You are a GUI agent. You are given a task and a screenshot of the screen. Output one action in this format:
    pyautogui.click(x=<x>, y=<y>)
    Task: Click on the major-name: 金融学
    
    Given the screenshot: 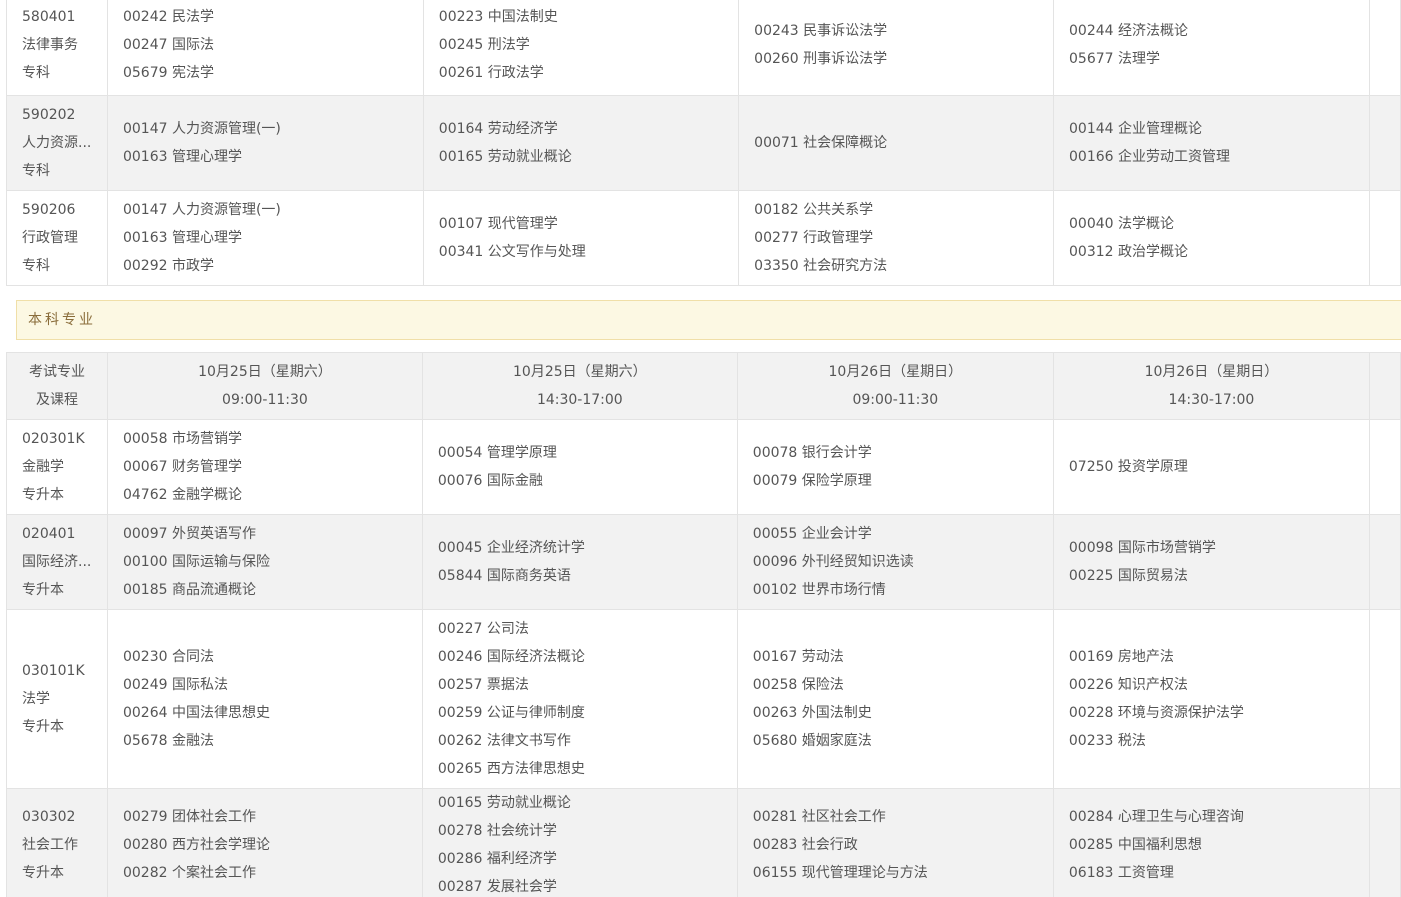 What is the action you would take?
    pyautogui.click(x=43, y=467)
    